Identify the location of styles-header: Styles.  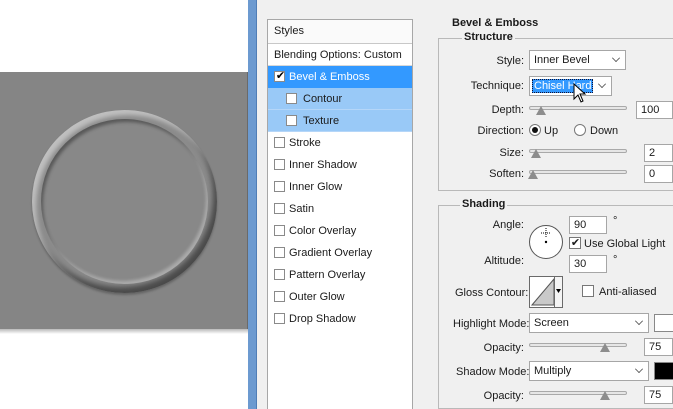
(340, 32).